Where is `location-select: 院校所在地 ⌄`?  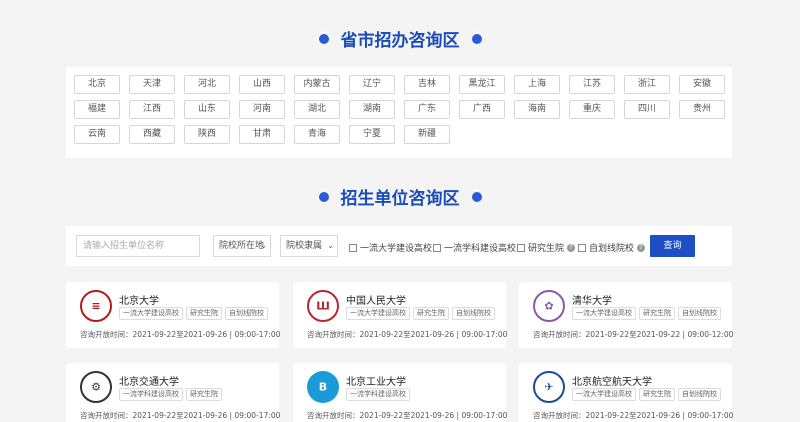
location-select: 院校所在地 ⌄ is located at coordinates (242, 246).